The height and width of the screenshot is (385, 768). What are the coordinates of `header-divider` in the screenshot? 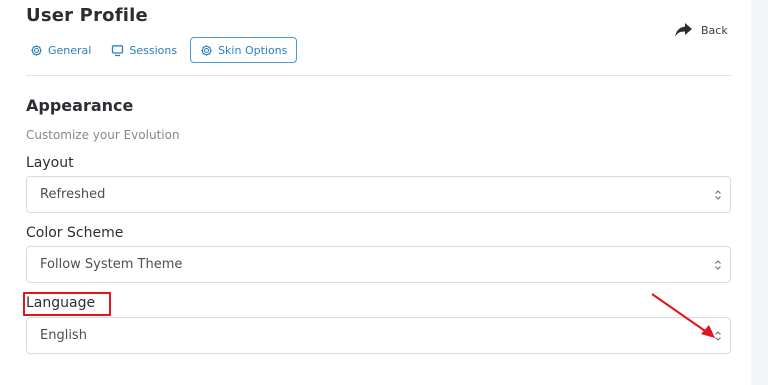 It's located at (378, 75).